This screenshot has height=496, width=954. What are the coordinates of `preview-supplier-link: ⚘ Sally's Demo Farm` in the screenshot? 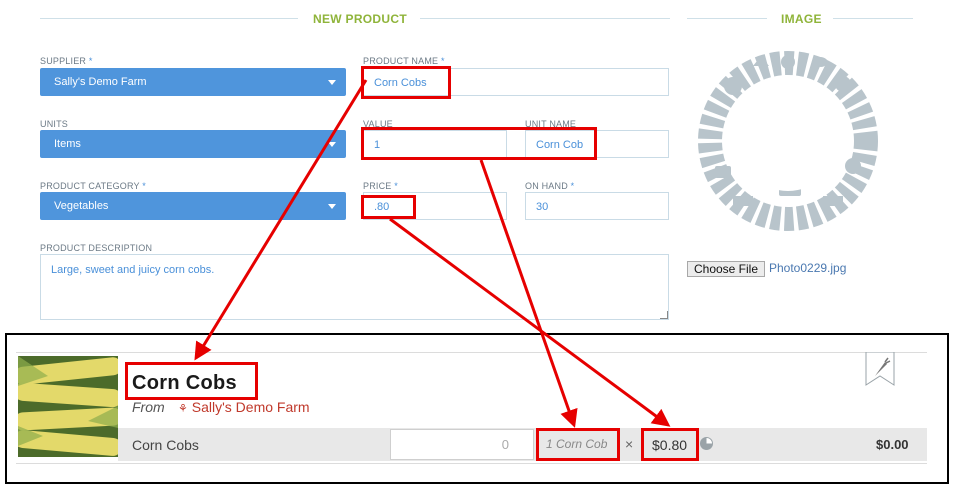 It's located at (244, 407).